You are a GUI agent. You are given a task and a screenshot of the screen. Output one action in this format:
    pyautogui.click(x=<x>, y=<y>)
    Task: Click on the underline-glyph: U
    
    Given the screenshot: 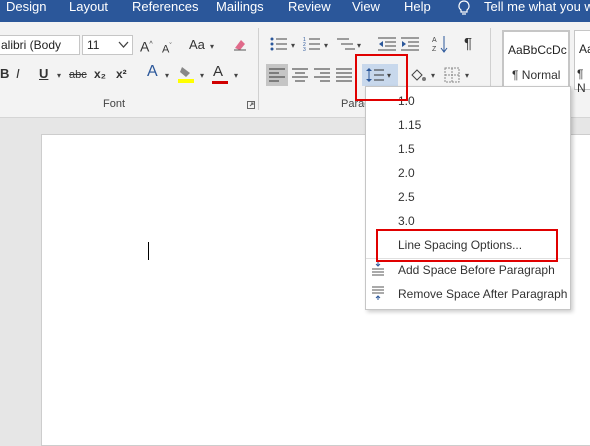 What is the action you would take?
    pyautogui.click(x=44, y=73)
    